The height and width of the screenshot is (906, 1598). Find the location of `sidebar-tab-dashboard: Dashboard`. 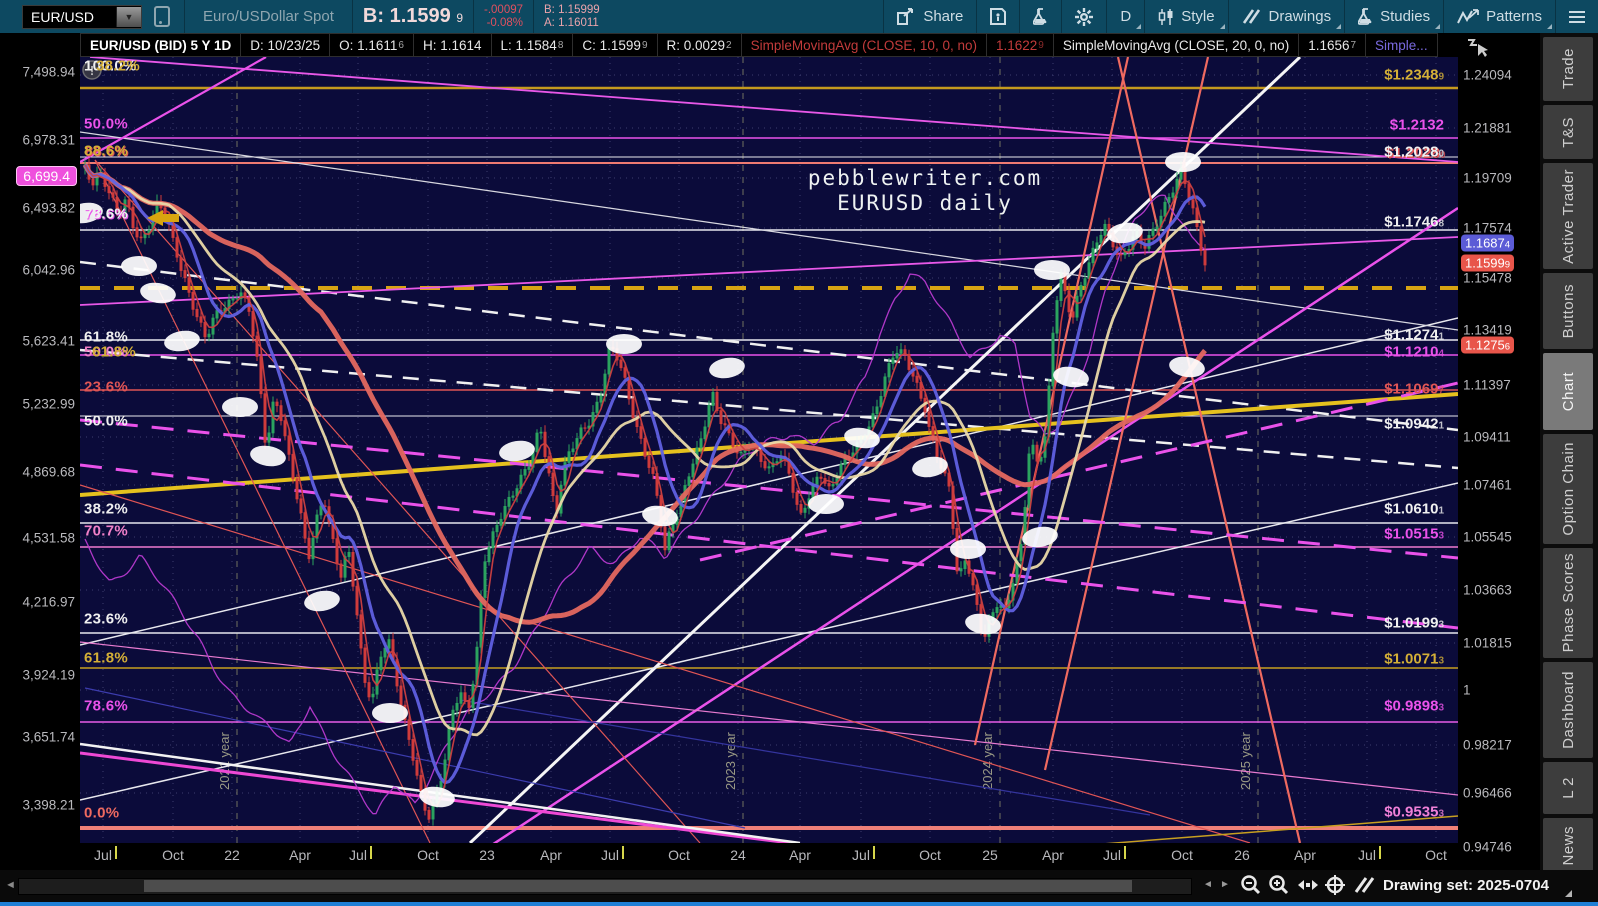

sidebar-tab-dashboard: Dashboard is located at coordinates (1568, 710).